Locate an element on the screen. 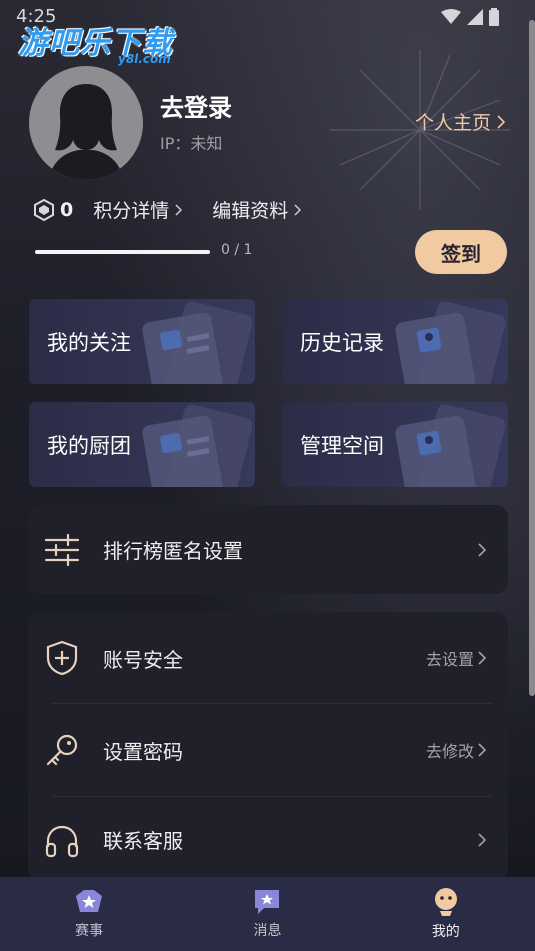  set-password-action: 去修改 is located at coordinates (456, 750).